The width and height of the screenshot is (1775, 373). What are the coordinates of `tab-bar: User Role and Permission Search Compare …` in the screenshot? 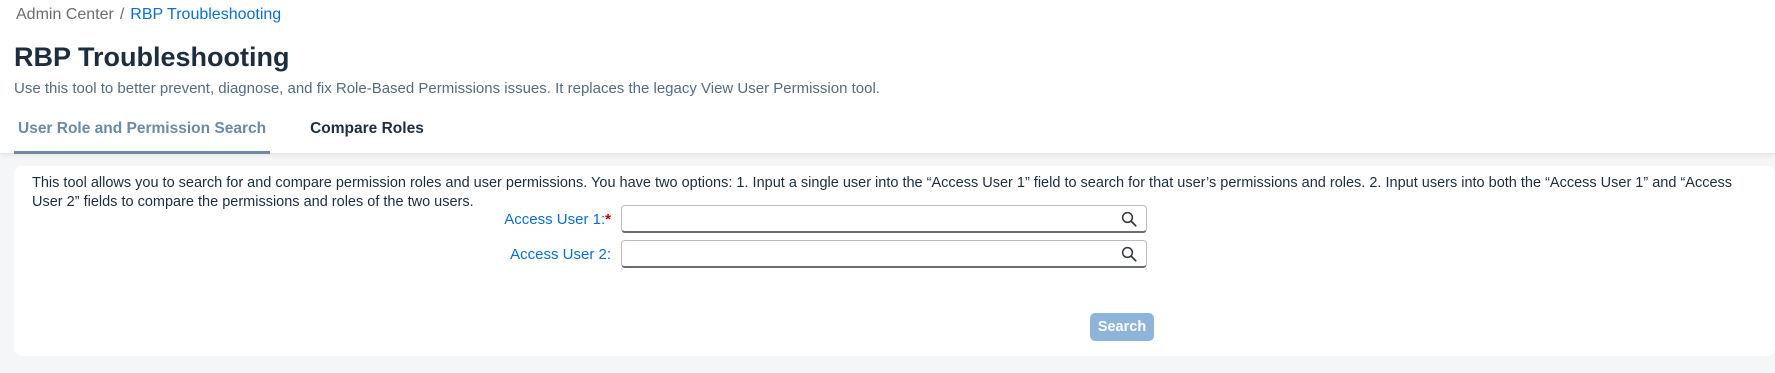 It's located at (239, 134).